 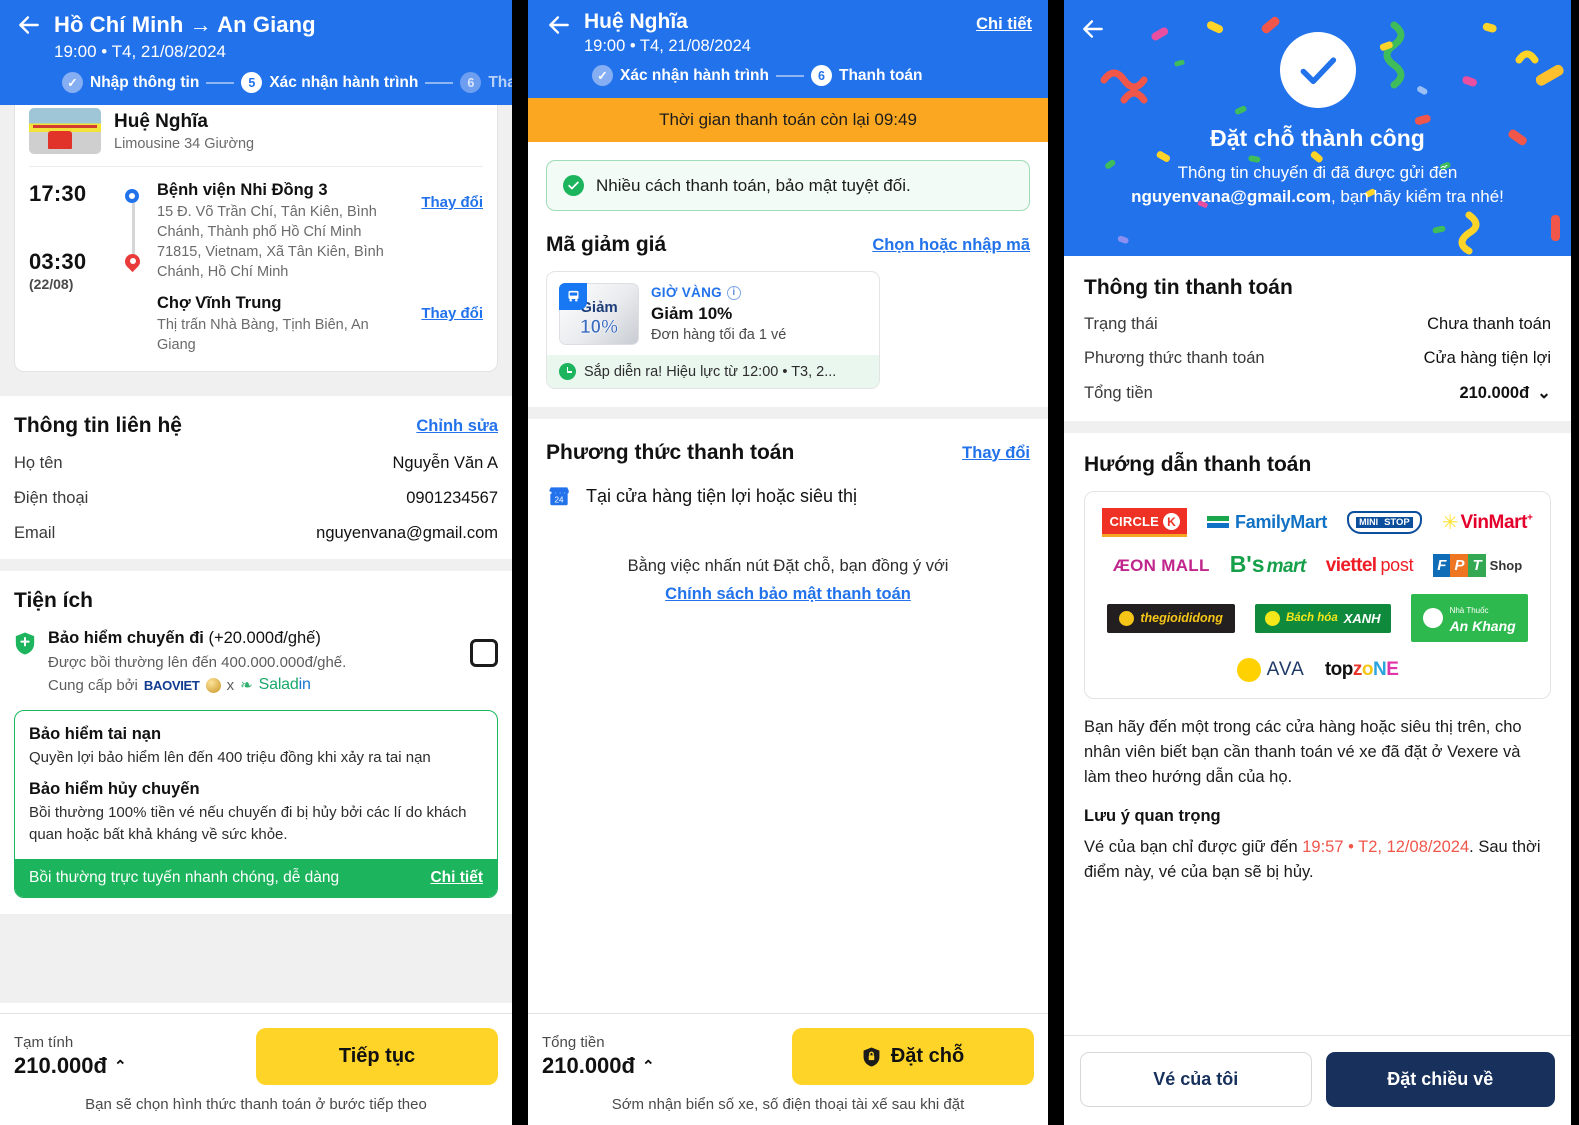 What do you see at coordinates (329, 82) in the screenshot?
I see `step-2: 5 Xác nhận hành trình` at bounding box center [329, 82].